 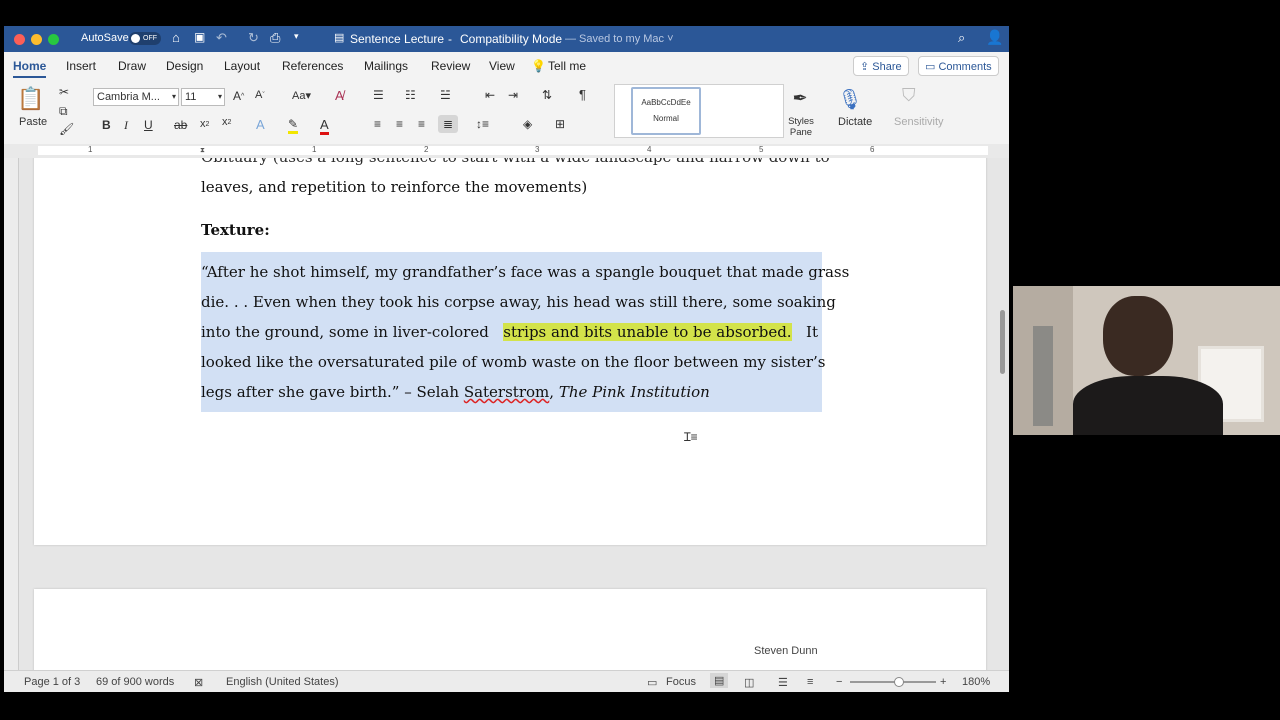 What do you see at coordinates (275, 38) in the screenshot?
I see `print-icon: ⎙` at bounding box center [275, 38].